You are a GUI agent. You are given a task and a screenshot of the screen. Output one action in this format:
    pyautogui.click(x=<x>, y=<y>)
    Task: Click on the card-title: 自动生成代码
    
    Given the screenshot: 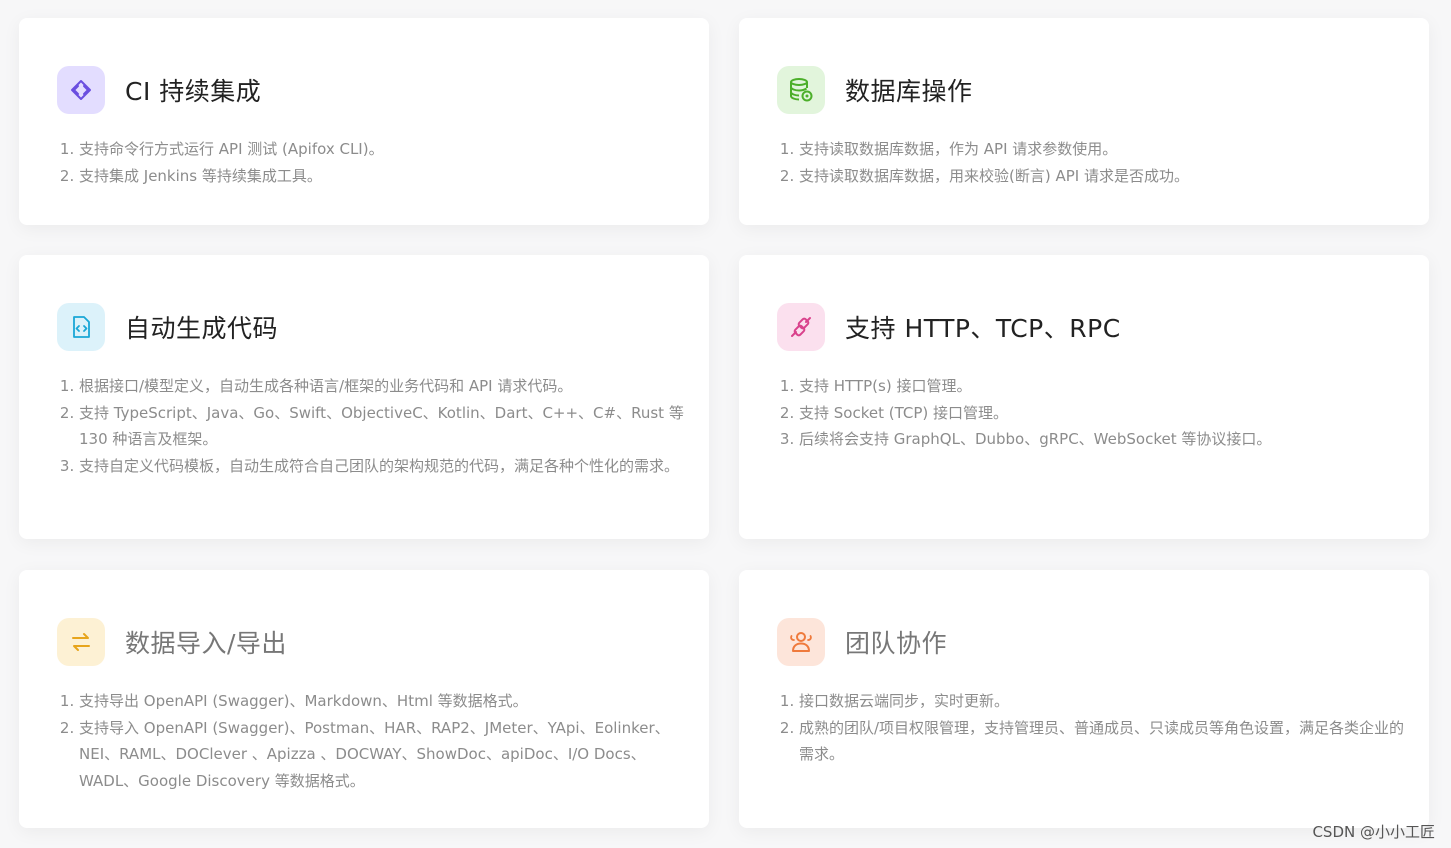 What is the action you would take?
    pyautogui.click(x=202, y=328)
    